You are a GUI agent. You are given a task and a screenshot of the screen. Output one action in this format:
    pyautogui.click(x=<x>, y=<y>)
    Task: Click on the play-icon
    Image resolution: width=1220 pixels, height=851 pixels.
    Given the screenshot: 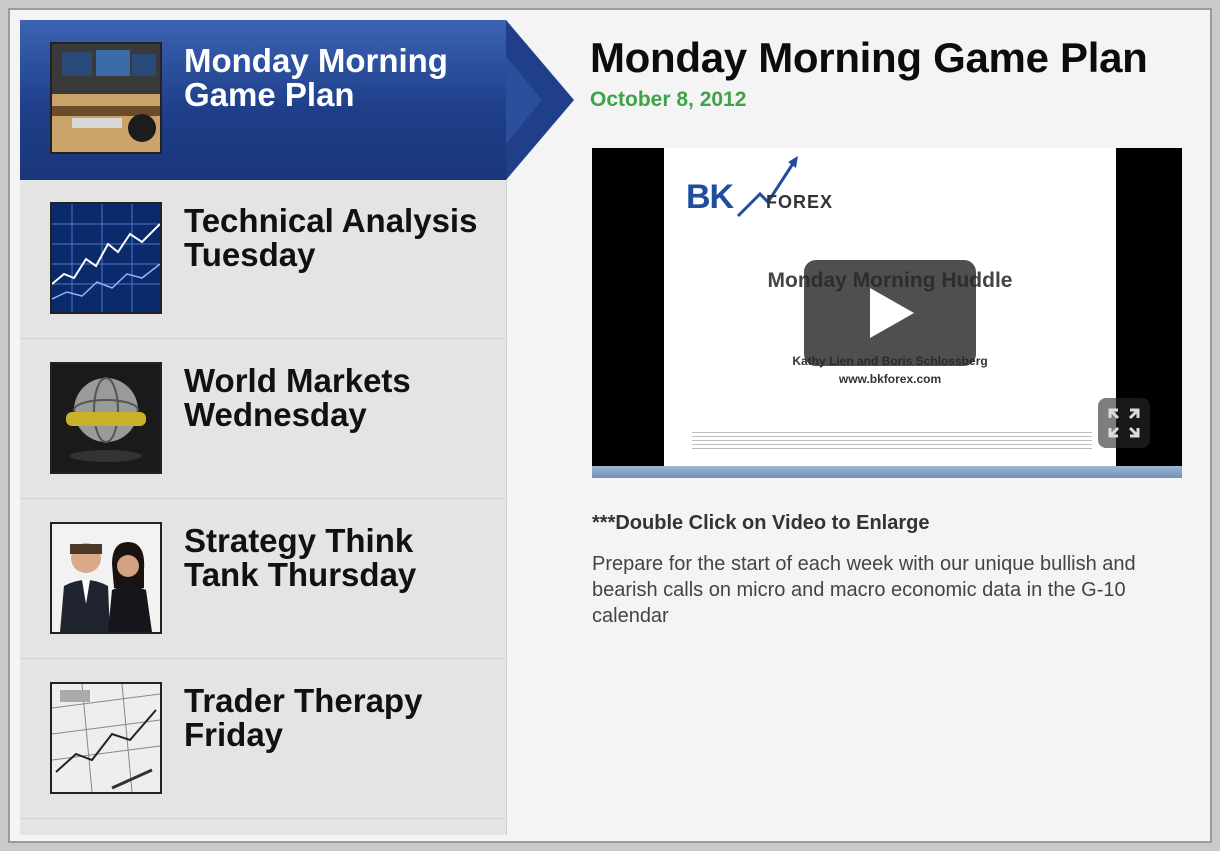 What is the action you would take?
    pyautogui.click(x=892, y=313)
    